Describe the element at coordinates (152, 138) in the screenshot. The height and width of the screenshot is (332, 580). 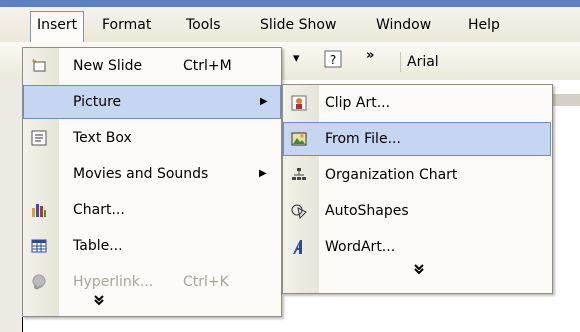
I see `menu-item-text-box: Text Box` at that location.